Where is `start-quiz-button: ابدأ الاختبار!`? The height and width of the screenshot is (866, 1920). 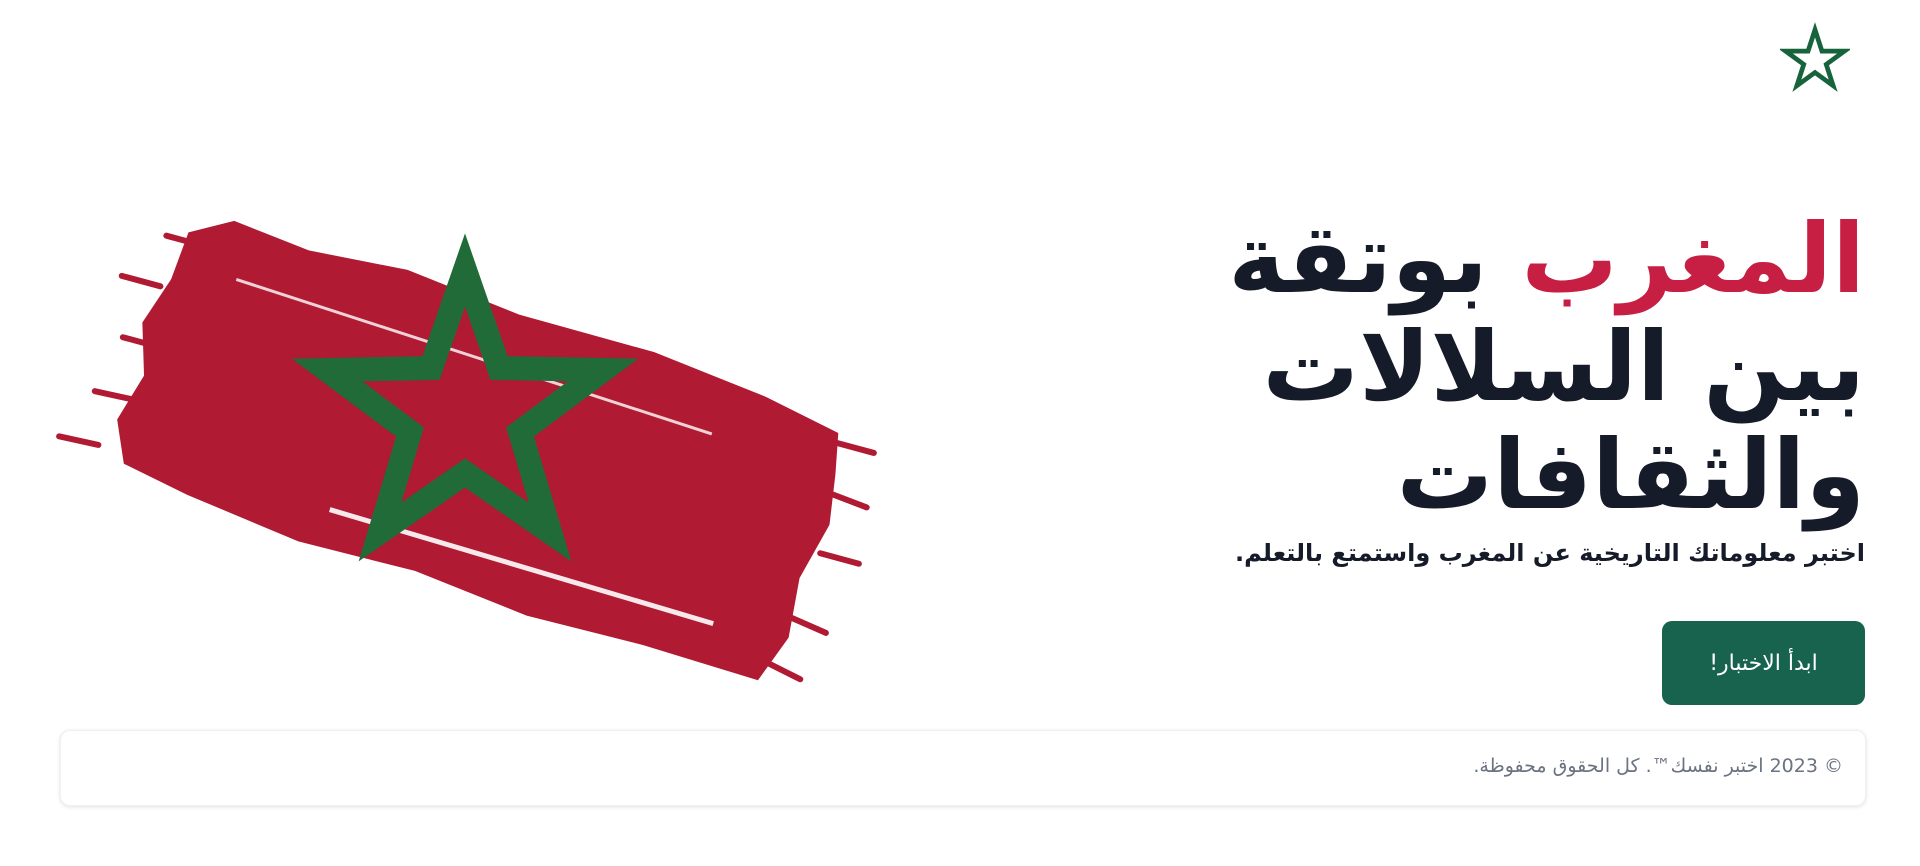 start-quiz-button: ابدأ الاختبار! is located at coordinates (1763, 663).